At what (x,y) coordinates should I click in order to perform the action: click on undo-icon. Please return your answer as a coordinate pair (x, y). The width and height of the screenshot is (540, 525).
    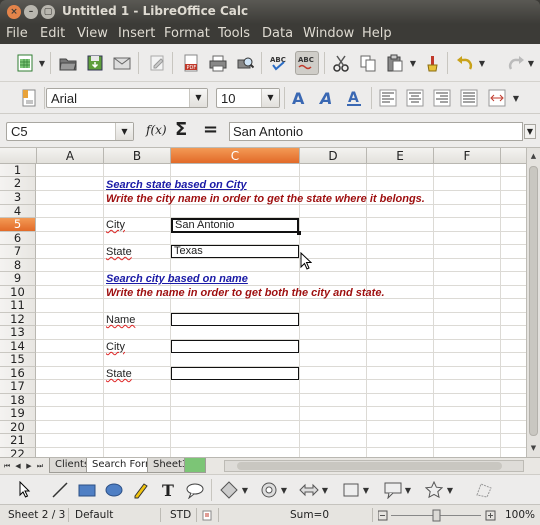
    Looking at the image, I should click on (465, 63).